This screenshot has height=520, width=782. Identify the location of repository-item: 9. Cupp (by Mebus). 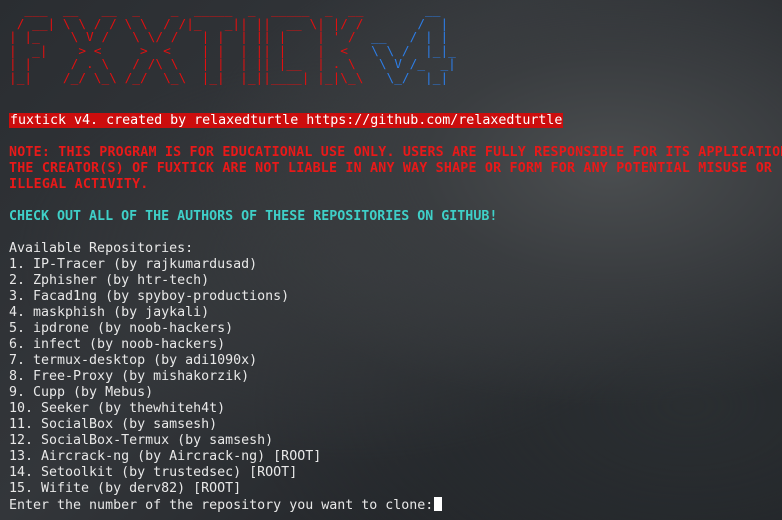
(81, 392).